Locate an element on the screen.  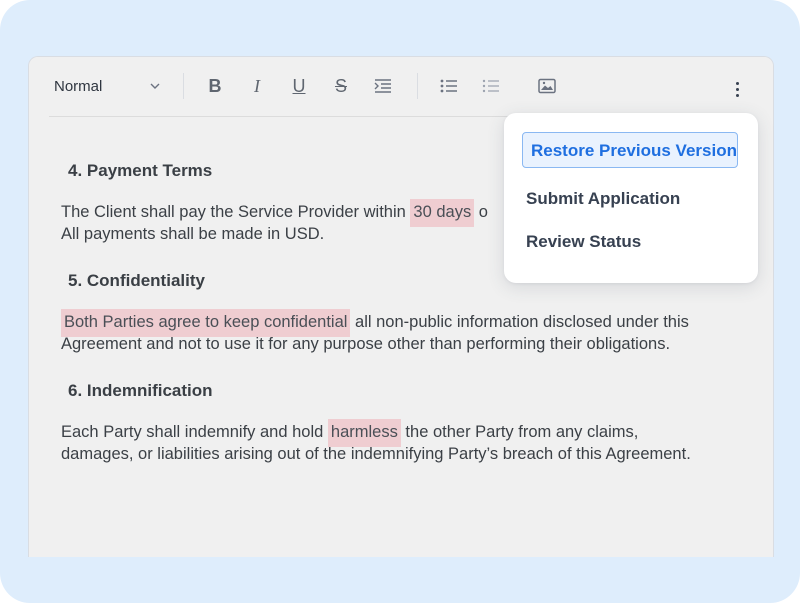
checklist-button is located at coordinates (491, 86).